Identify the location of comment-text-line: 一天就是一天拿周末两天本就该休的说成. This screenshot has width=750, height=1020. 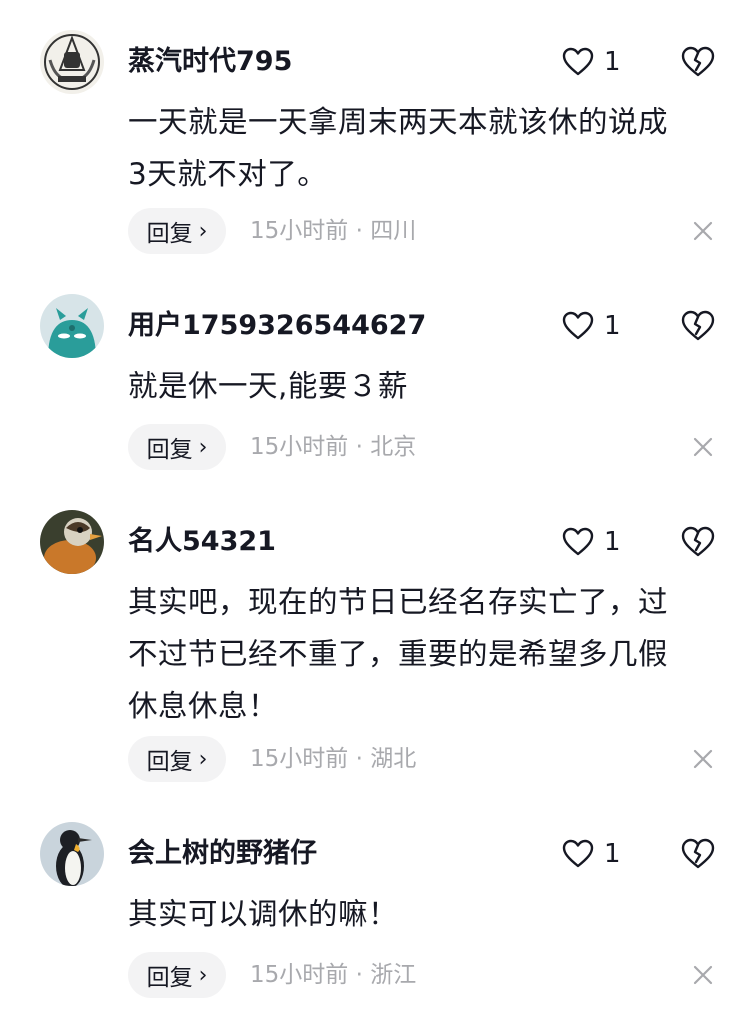
(398, 122).